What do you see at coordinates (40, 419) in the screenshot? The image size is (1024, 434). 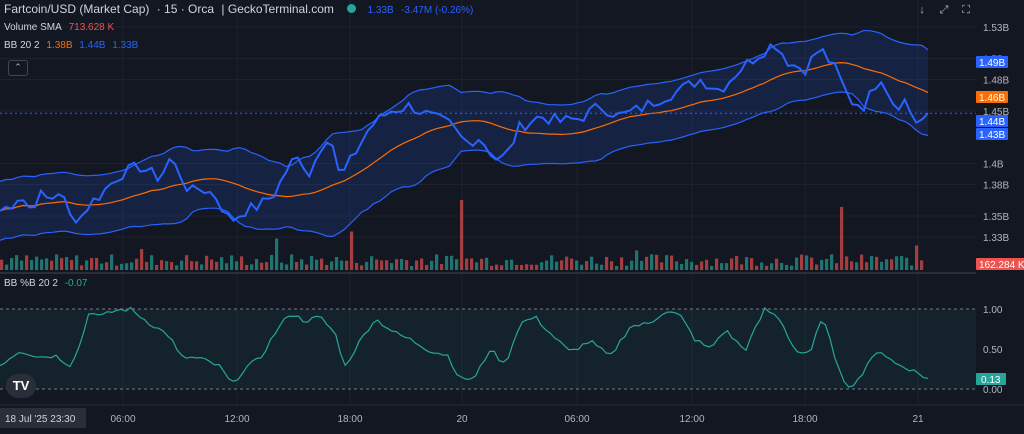 I see `crosshair-time-label: 18 Jul '25 23:30` at bounding box center [40, 419].